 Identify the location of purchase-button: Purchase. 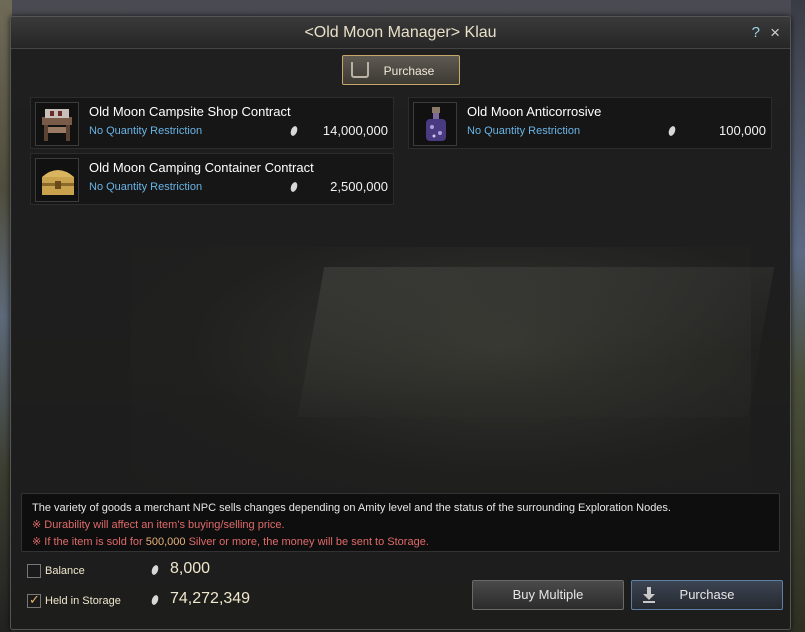
(707, 595).